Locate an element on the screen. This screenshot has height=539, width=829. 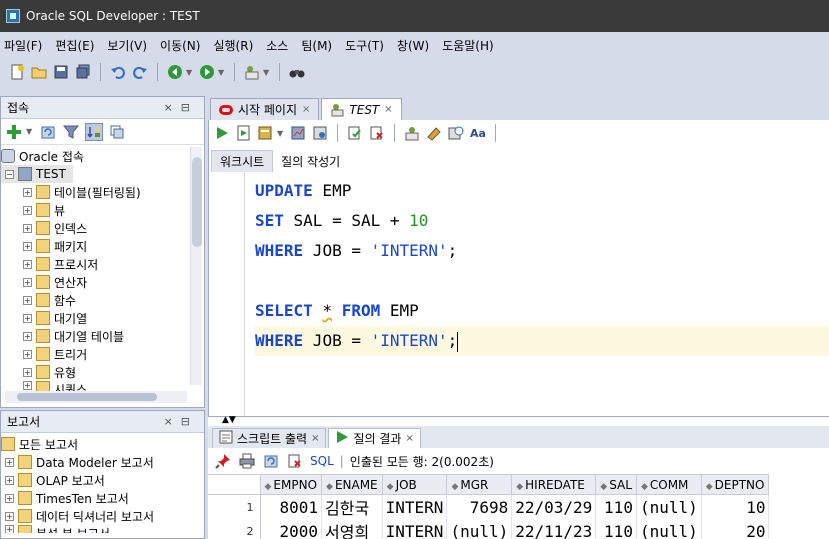
cell-hiredate: 22/11/23 is located at coordinates (554, 529).